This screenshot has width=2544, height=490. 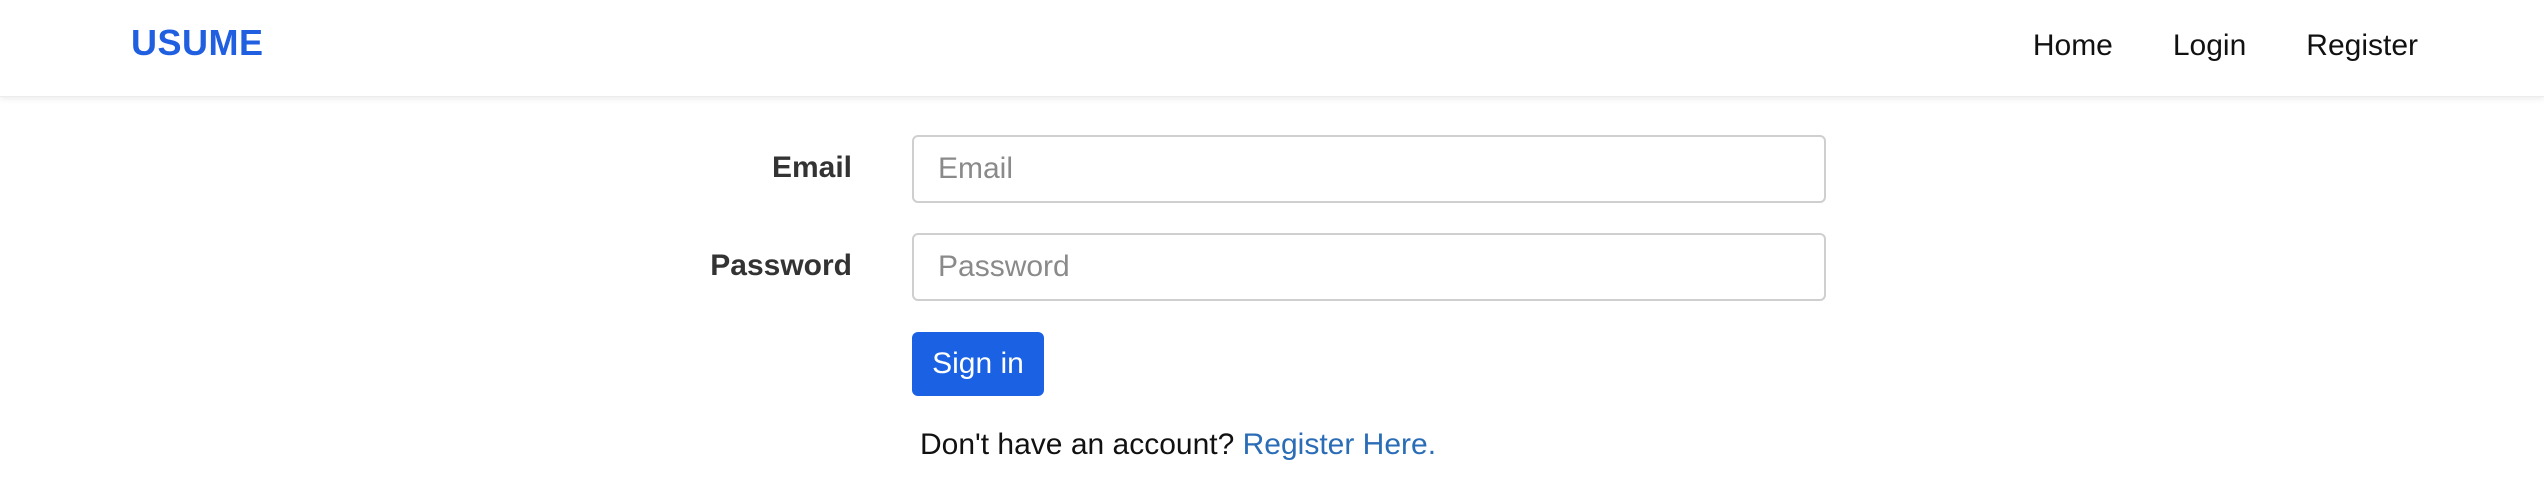 What do you see at coordinates (1077, 444) in the screenshot?
I see `register-prompt-text: Don't have an account?` at bounding box center [1077, 444].